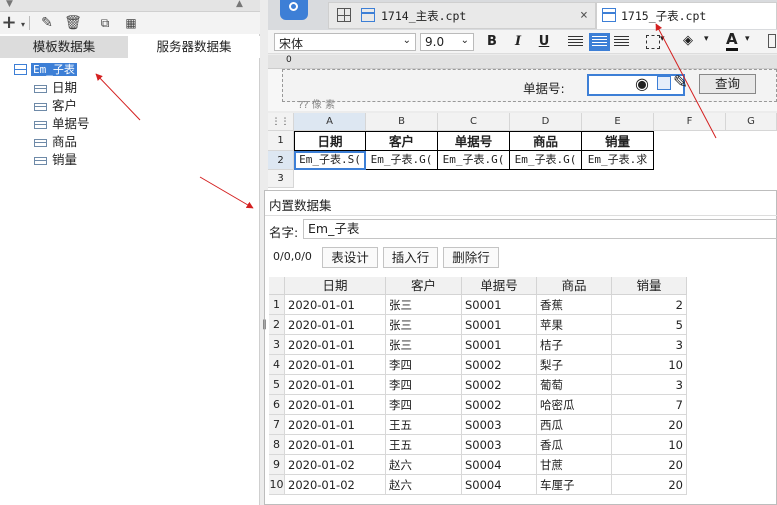 The width and height of the screenshot is (777, 505). I want to click on arrow-to-dialog, so click(226, 192).